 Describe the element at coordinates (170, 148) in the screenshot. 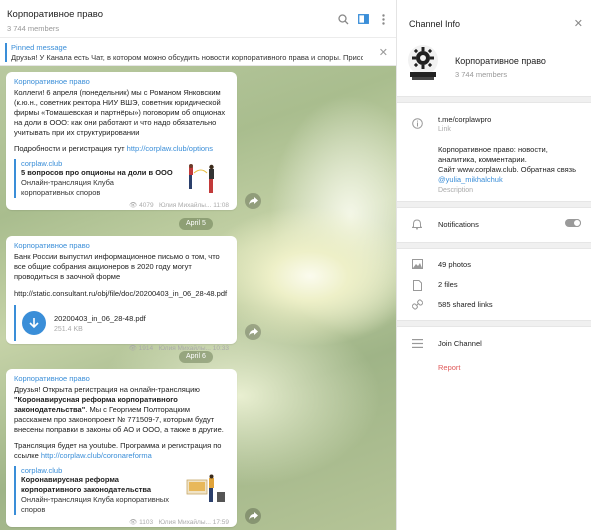

I see `message-link: http://corplaw.club/options` at that location.